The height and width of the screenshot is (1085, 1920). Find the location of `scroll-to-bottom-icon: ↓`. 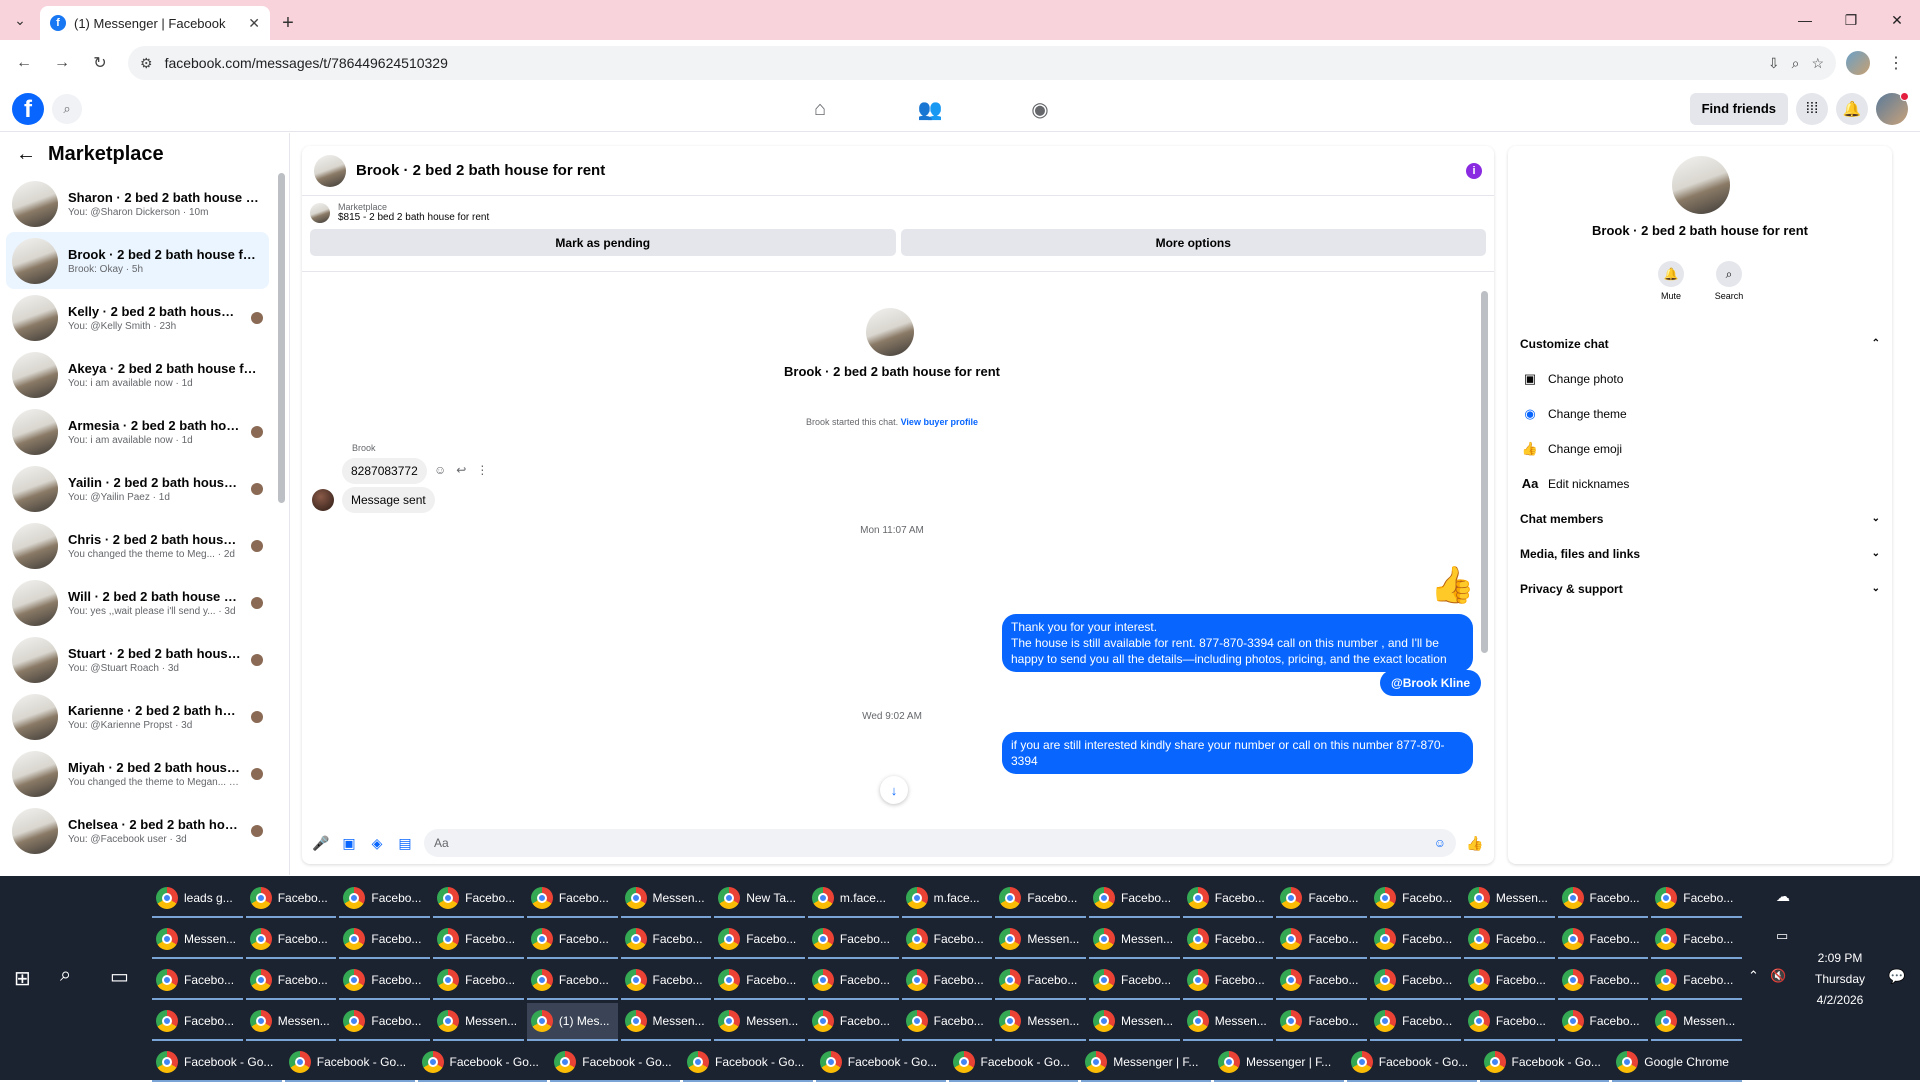

scroll-to-bottom-icon: ↓ is located at coordinates (894, 790).